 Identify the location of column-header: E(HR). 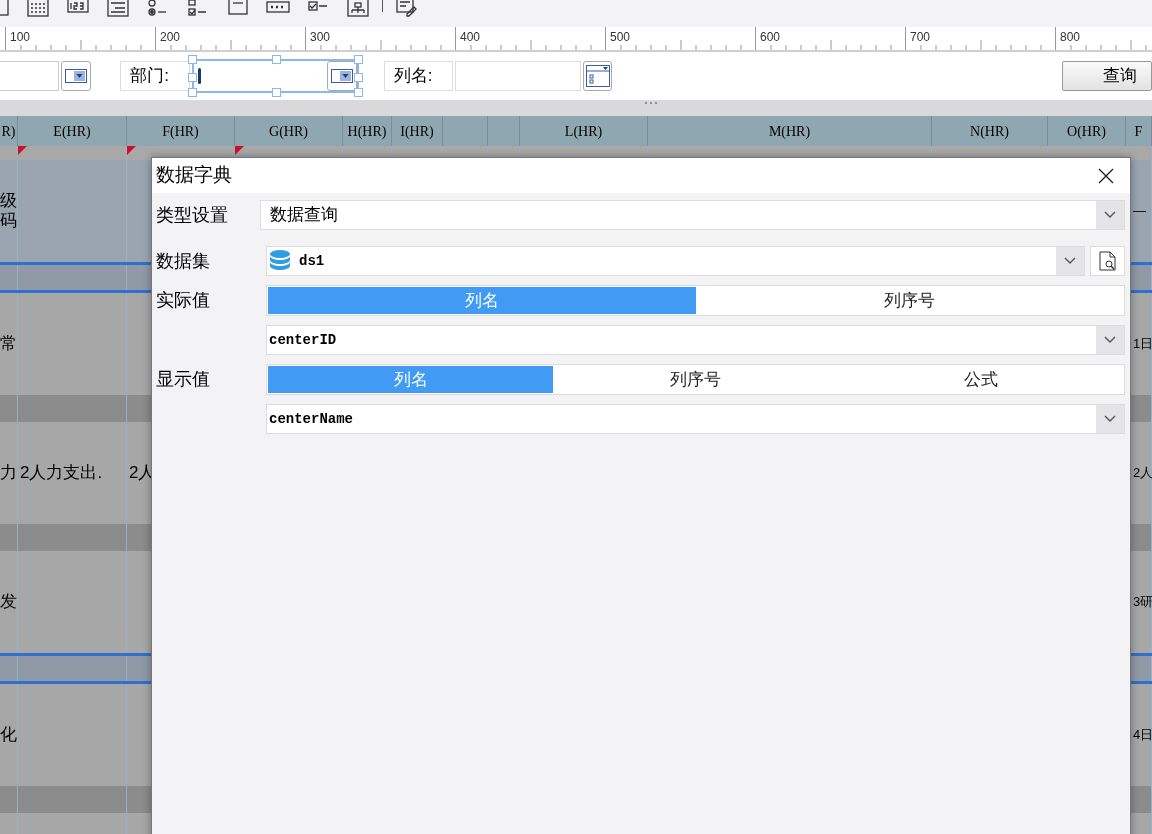
(72, 131).